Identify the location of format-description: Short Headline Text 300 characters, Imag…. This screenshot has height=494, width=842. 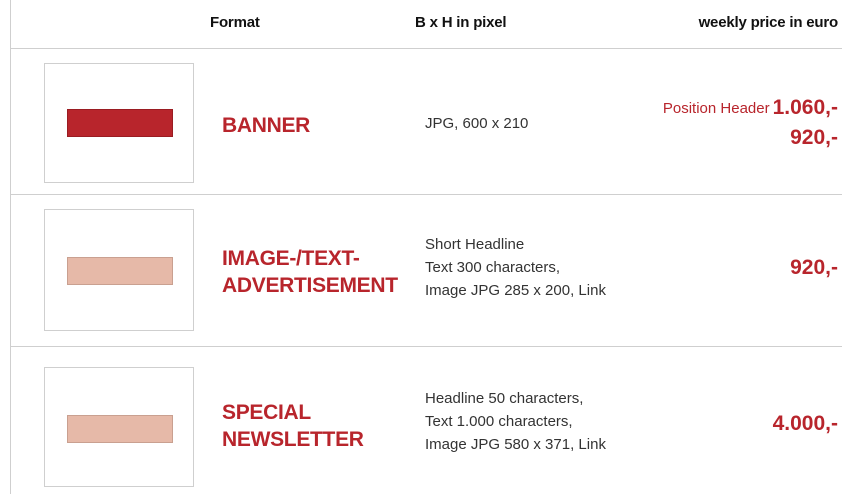
(515, 267).